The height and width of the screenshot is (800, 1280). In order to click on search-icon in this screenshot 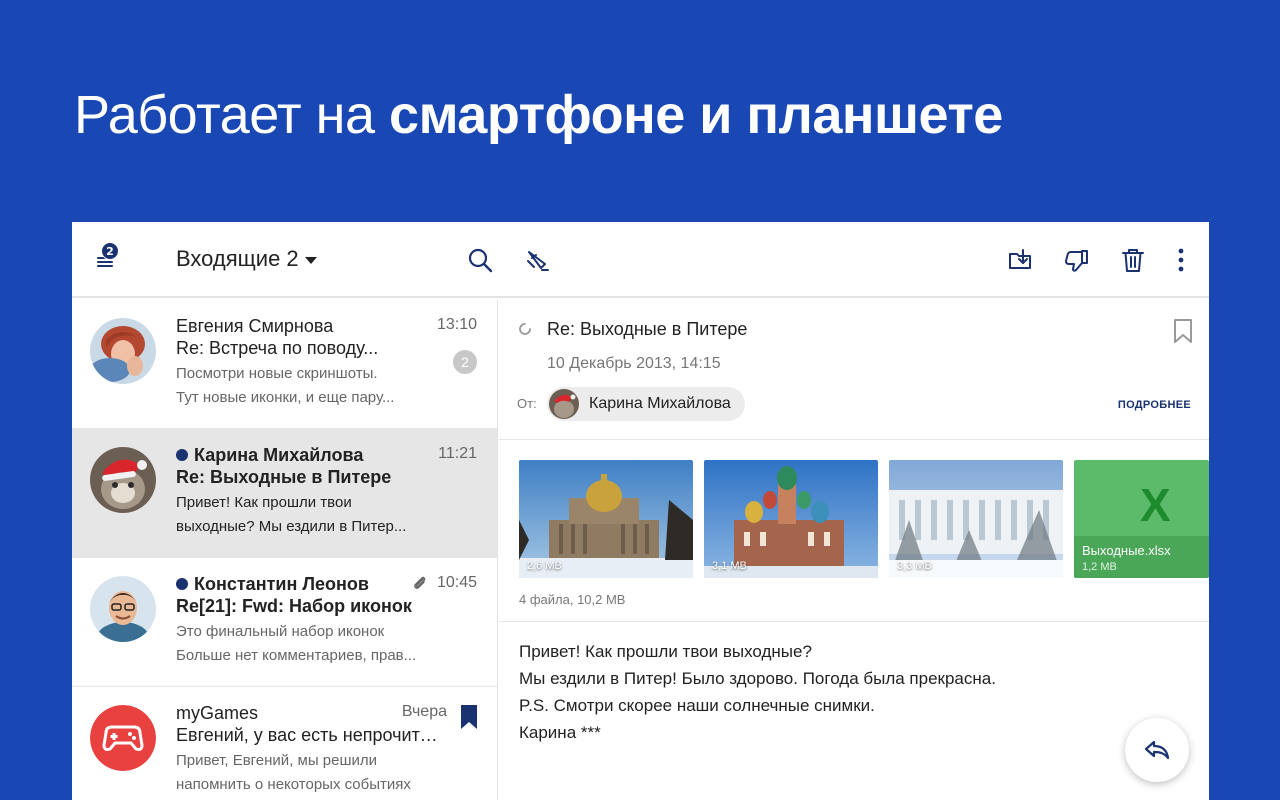, I will do `click(480, 260)`.